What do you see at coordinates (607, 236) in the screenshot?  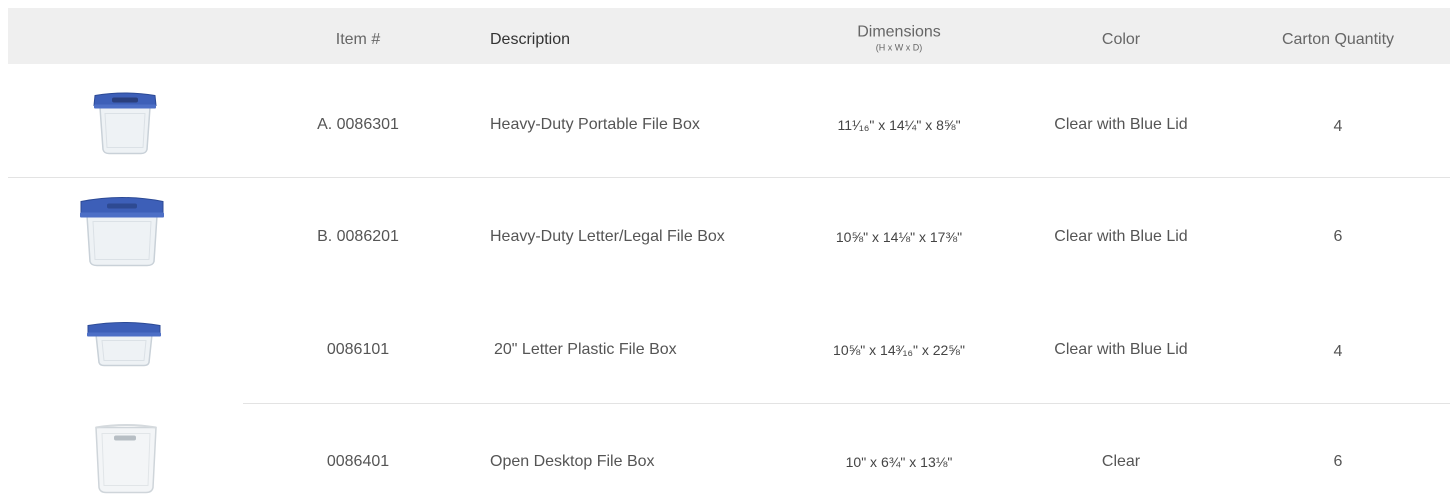 I see `table-row-2-description: Heavy-Duty Letter/Legal File Box` at bounding box center [607, 236].